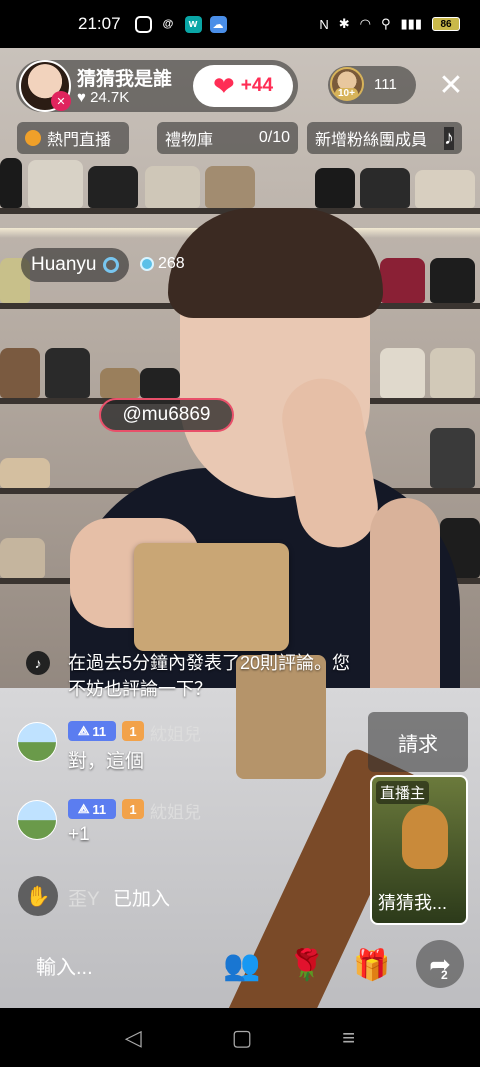 The height and width of the screenshot is (1067, 480). Describe the element at coordinates (346, 93) in the screenshot. I see `viewer-rank-badge: 10+` at that location.